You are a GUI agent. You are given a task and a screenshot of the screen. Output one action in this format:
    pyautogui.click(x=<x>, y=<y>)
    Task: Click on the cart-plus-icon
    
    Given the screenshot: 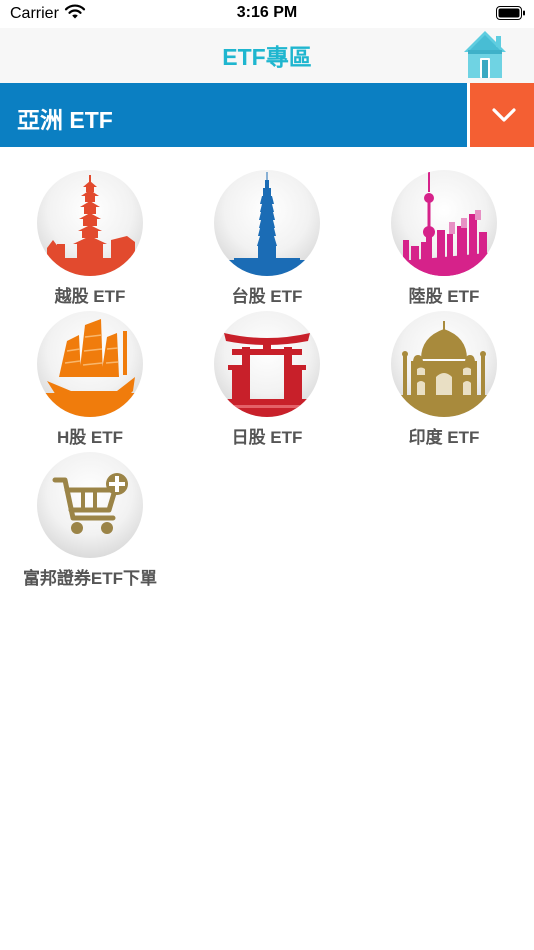 What is the action you would take?
    pyautogui.click(x=90, y=503)
    